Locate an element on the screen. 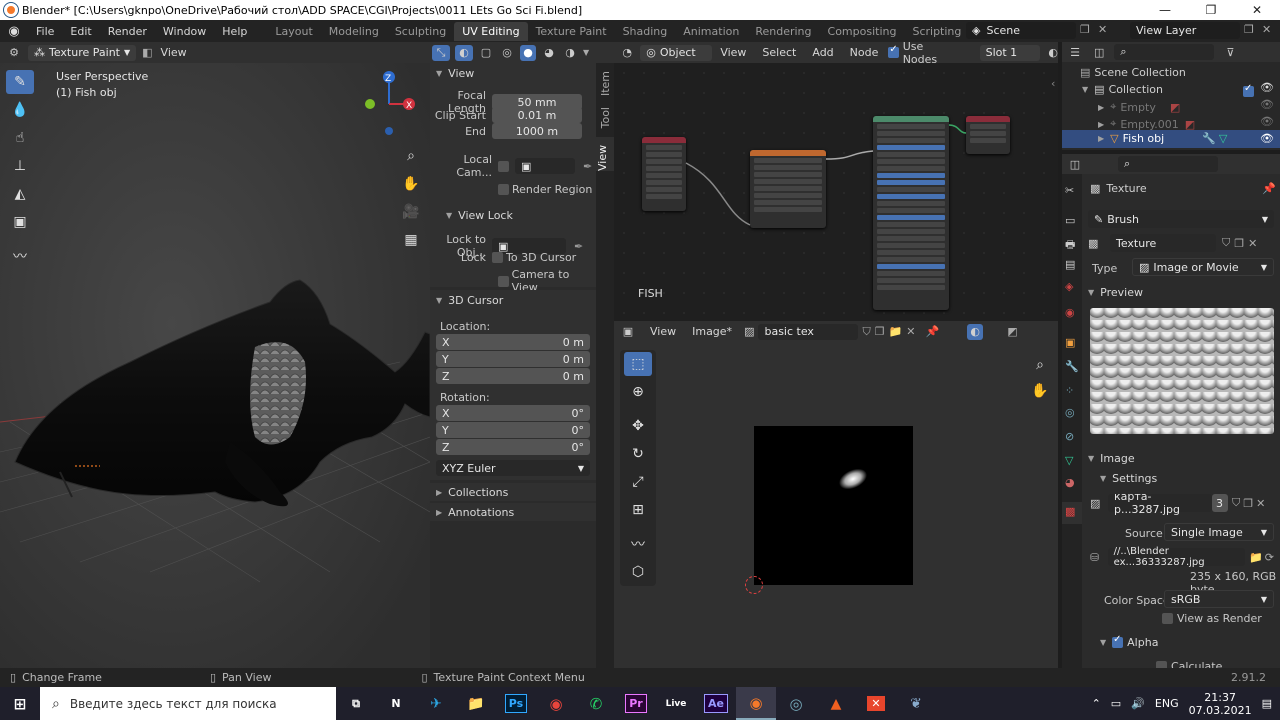  tab-compositing: Compositing is located at coordinates (862, 31).